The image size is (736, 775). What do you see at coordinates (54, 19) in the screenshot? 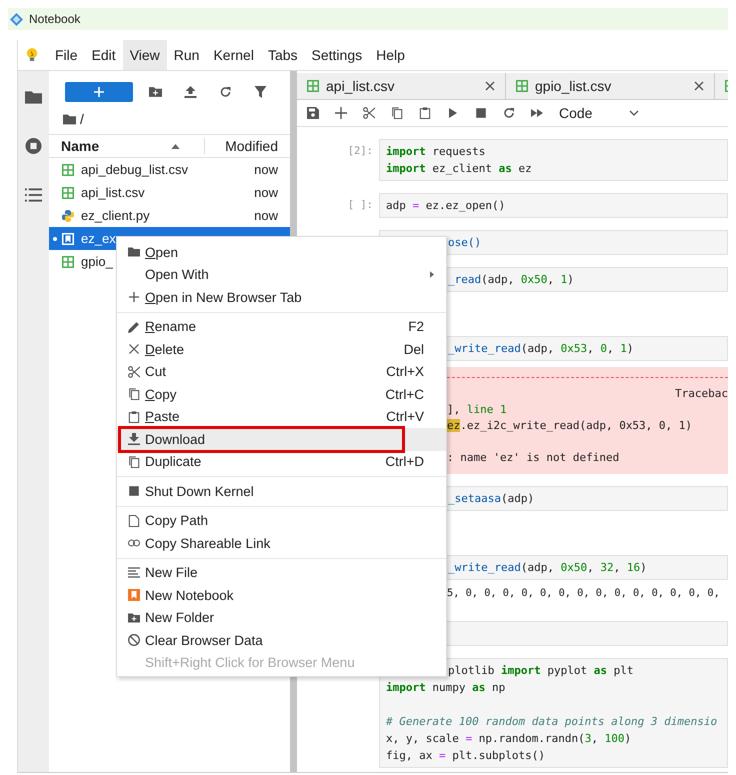
I see `window-title: Notebook` at bounding box center [54, 19].